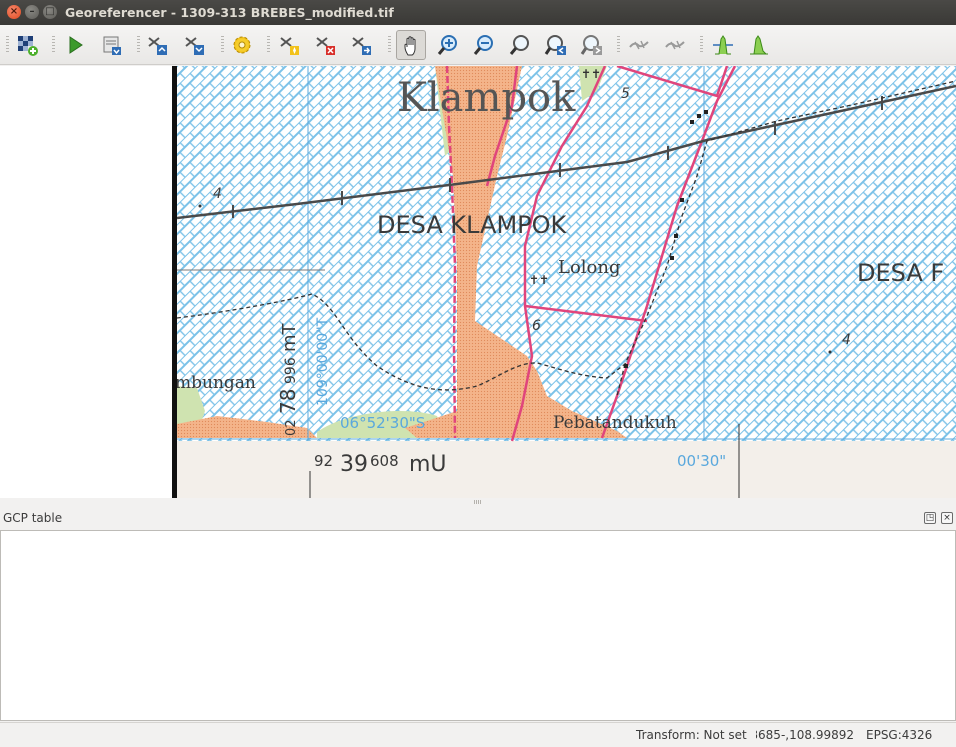  What do you see at coordinates (291, 370) in the screenshot?
I see `svg-text: 996` at bounding box center [291, 370].